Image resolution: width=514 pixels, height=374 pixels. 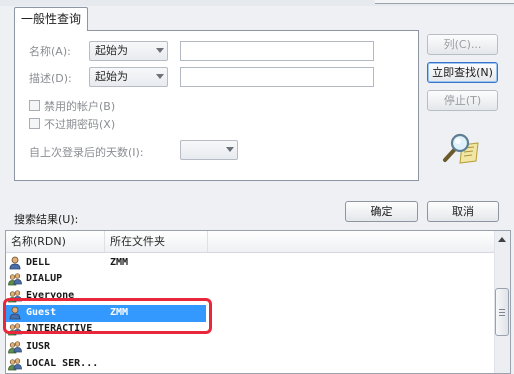 I want to click on find-now-button: 立即查找(N), so click(x=462, y=72).